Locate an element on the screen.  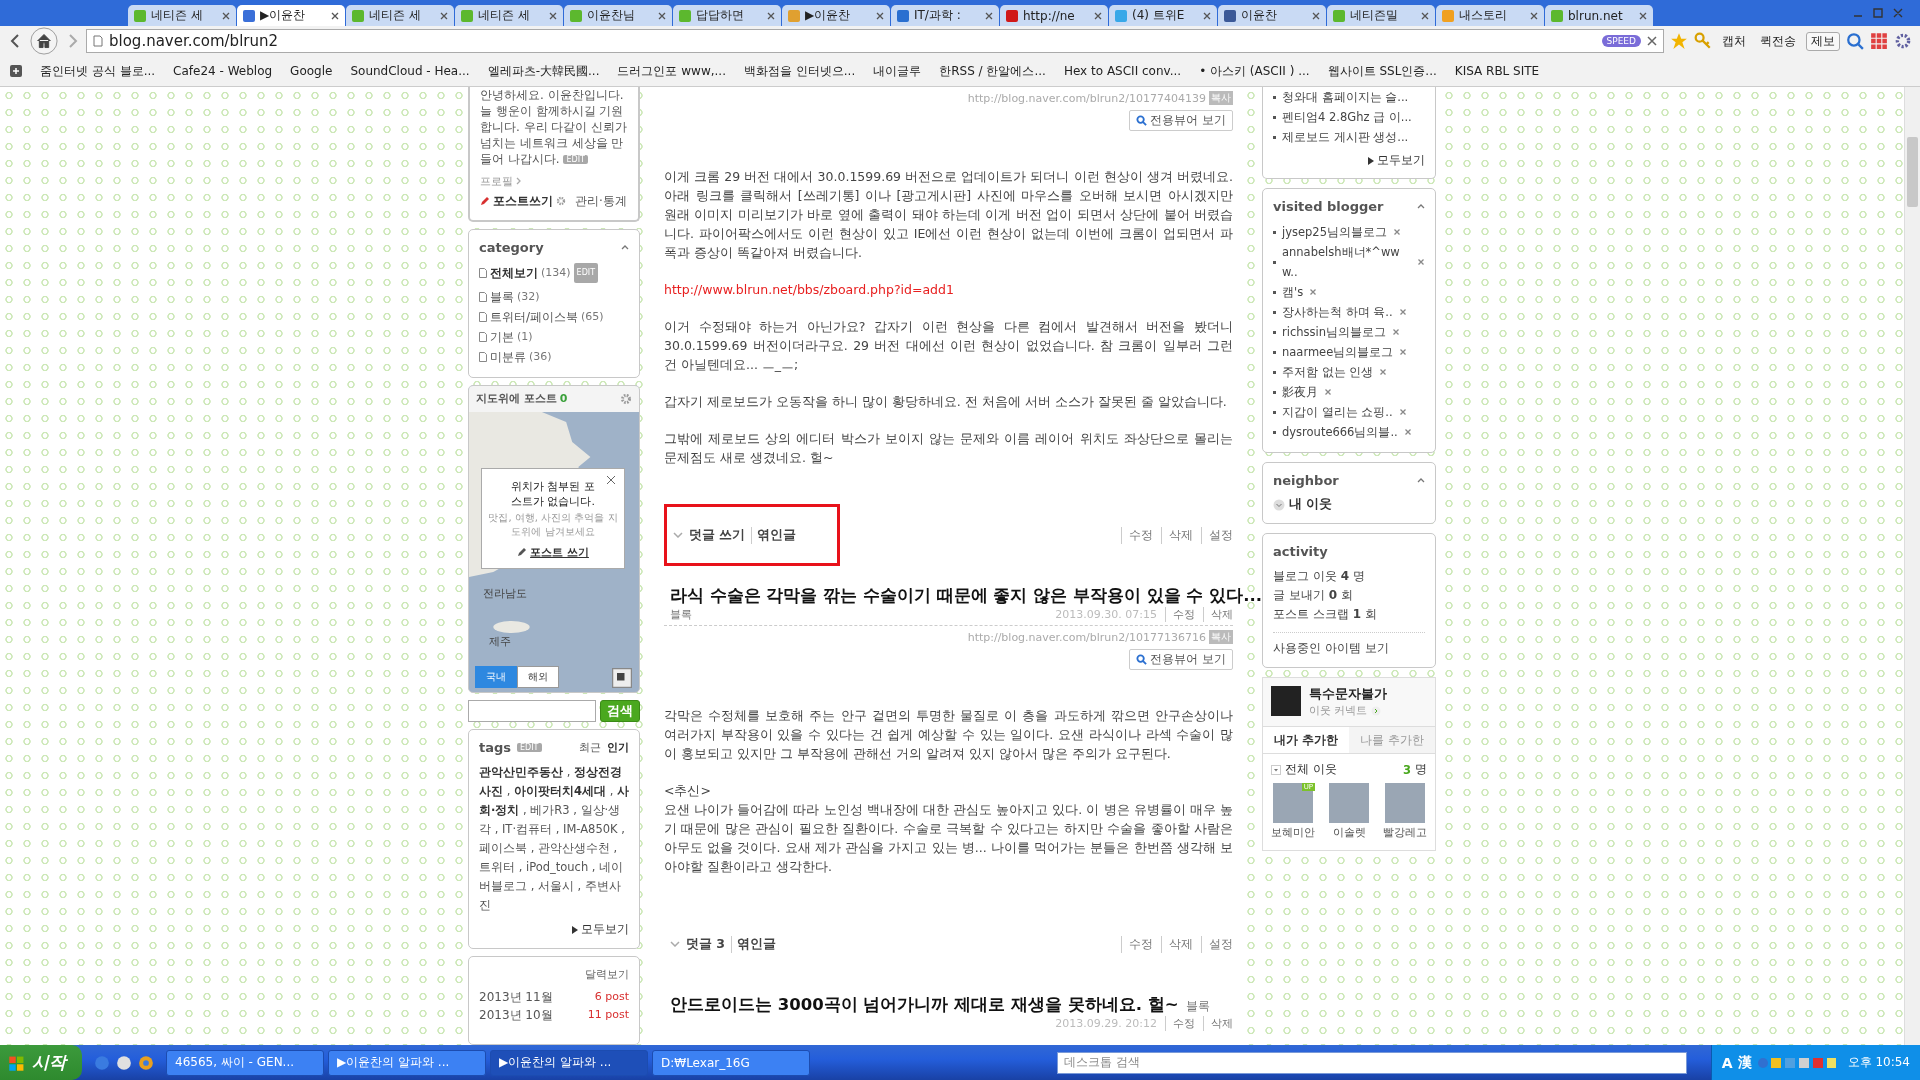
blogger-link: 影夜月 is located at coordinates (1300, 392).